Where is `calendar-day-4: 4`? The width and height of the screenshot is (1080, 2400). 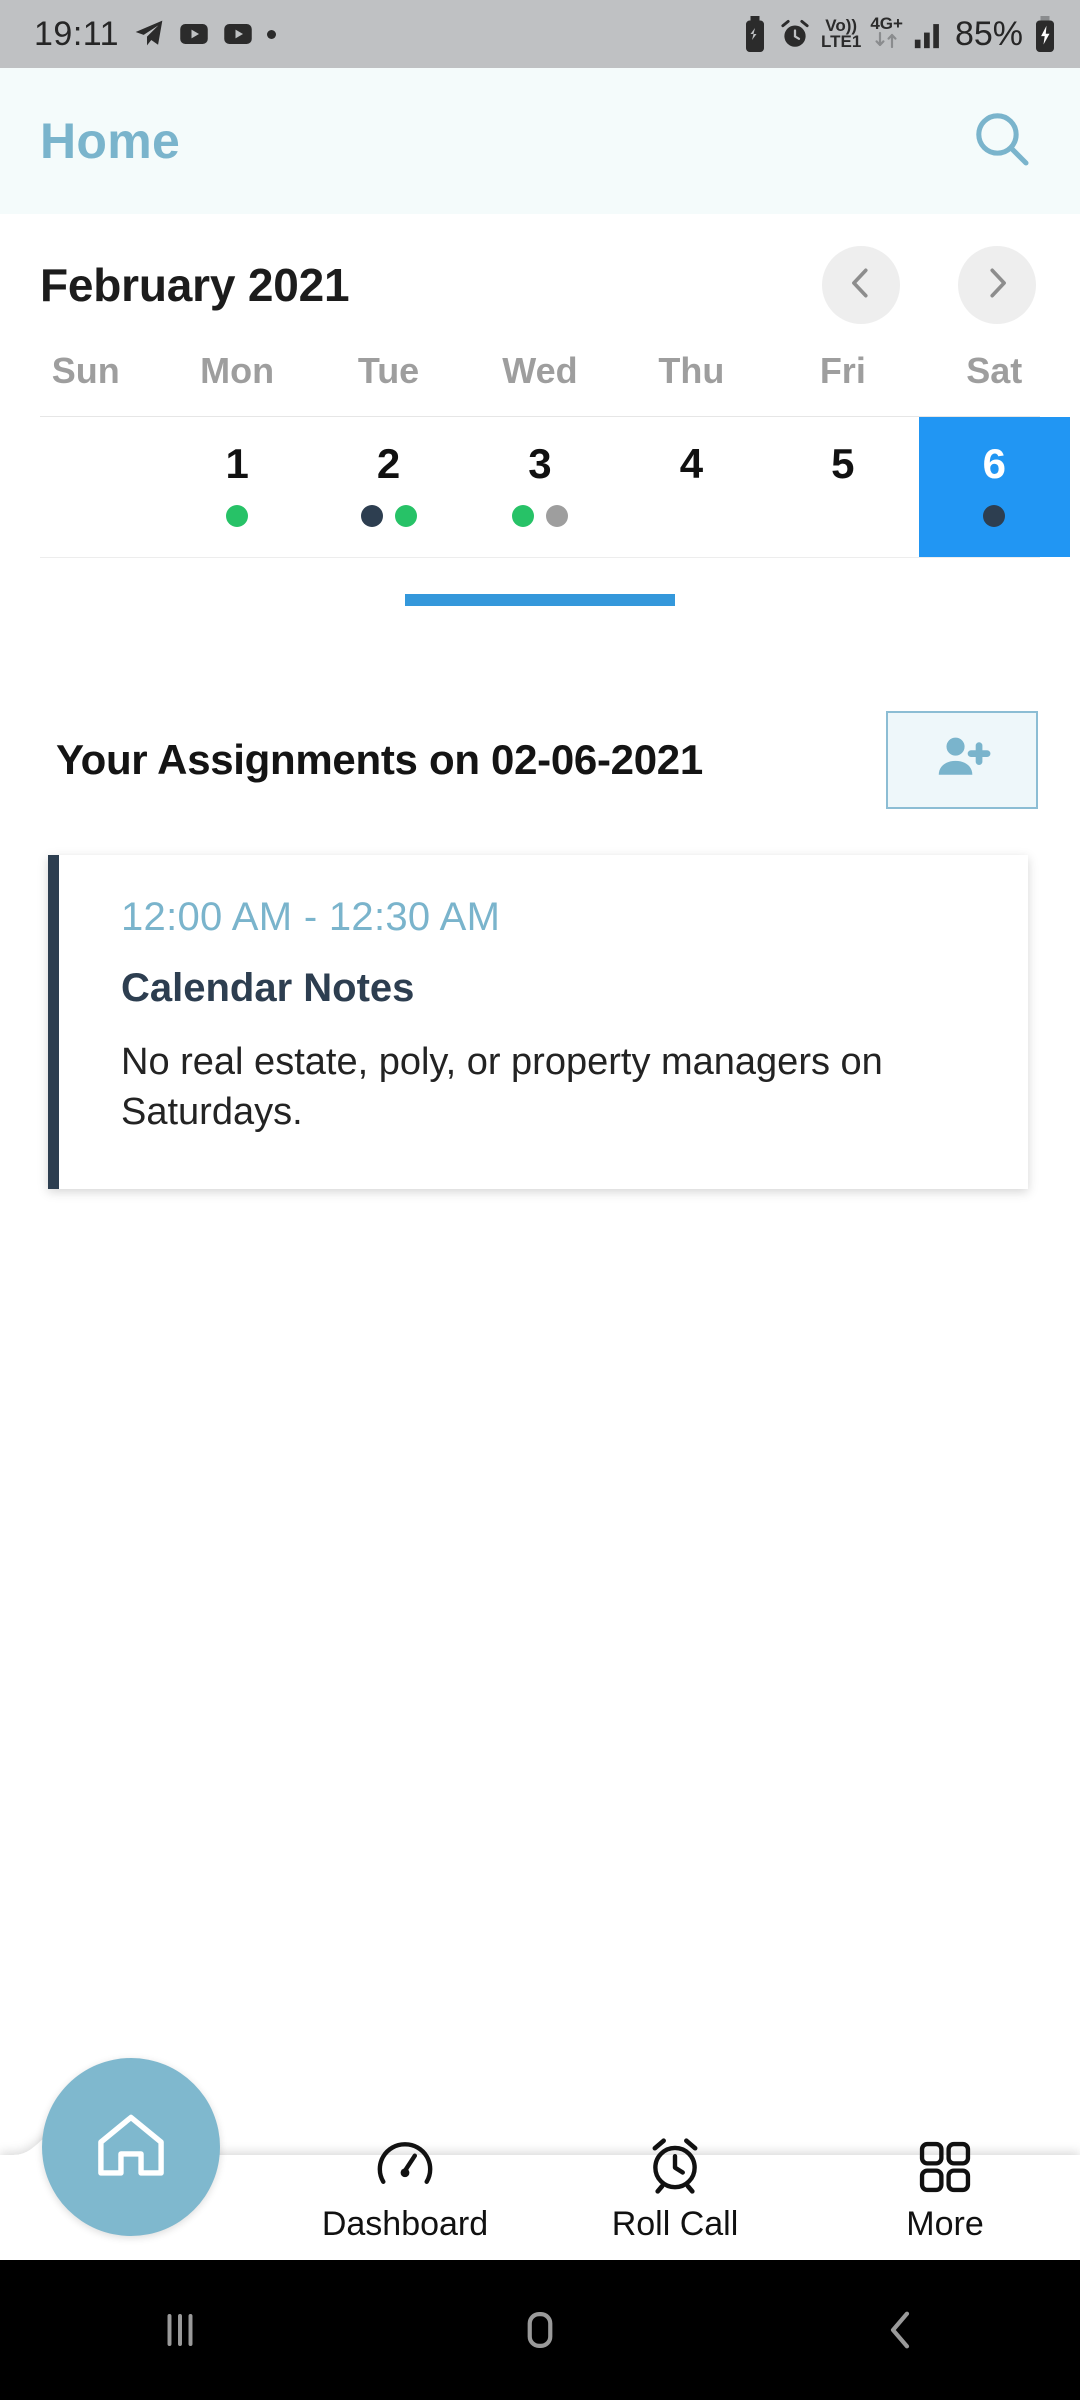 calendar-day-4: 4 is located at coordinates (691, 487).